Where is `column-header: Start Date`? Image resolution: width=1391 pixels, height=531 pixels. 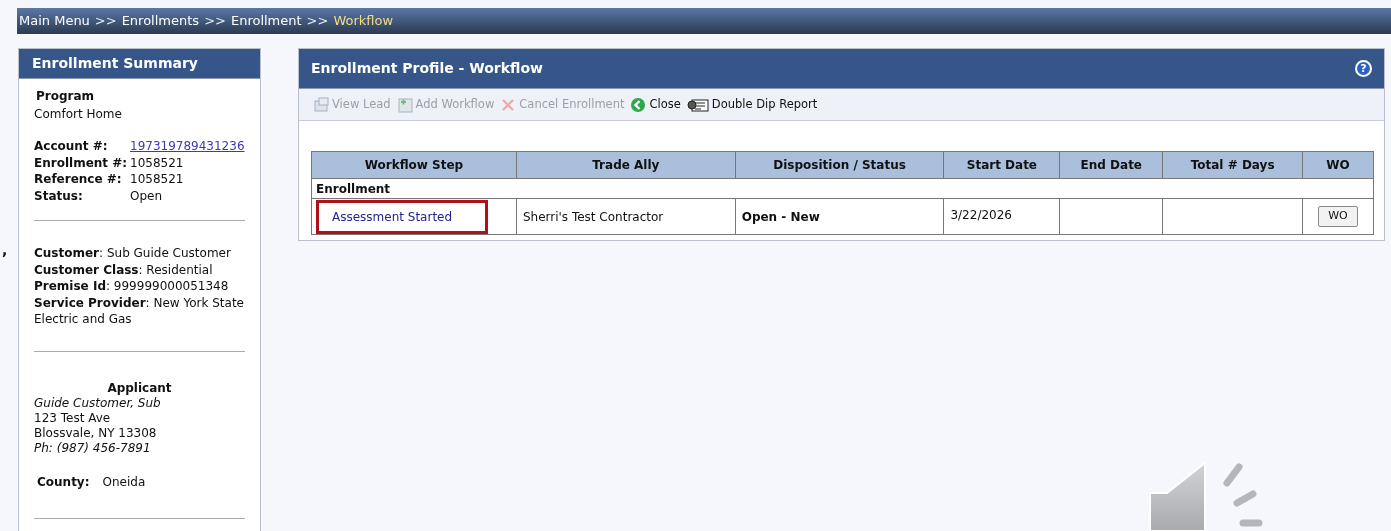 column-header: Start Date is located at coordinates (1001, 165).